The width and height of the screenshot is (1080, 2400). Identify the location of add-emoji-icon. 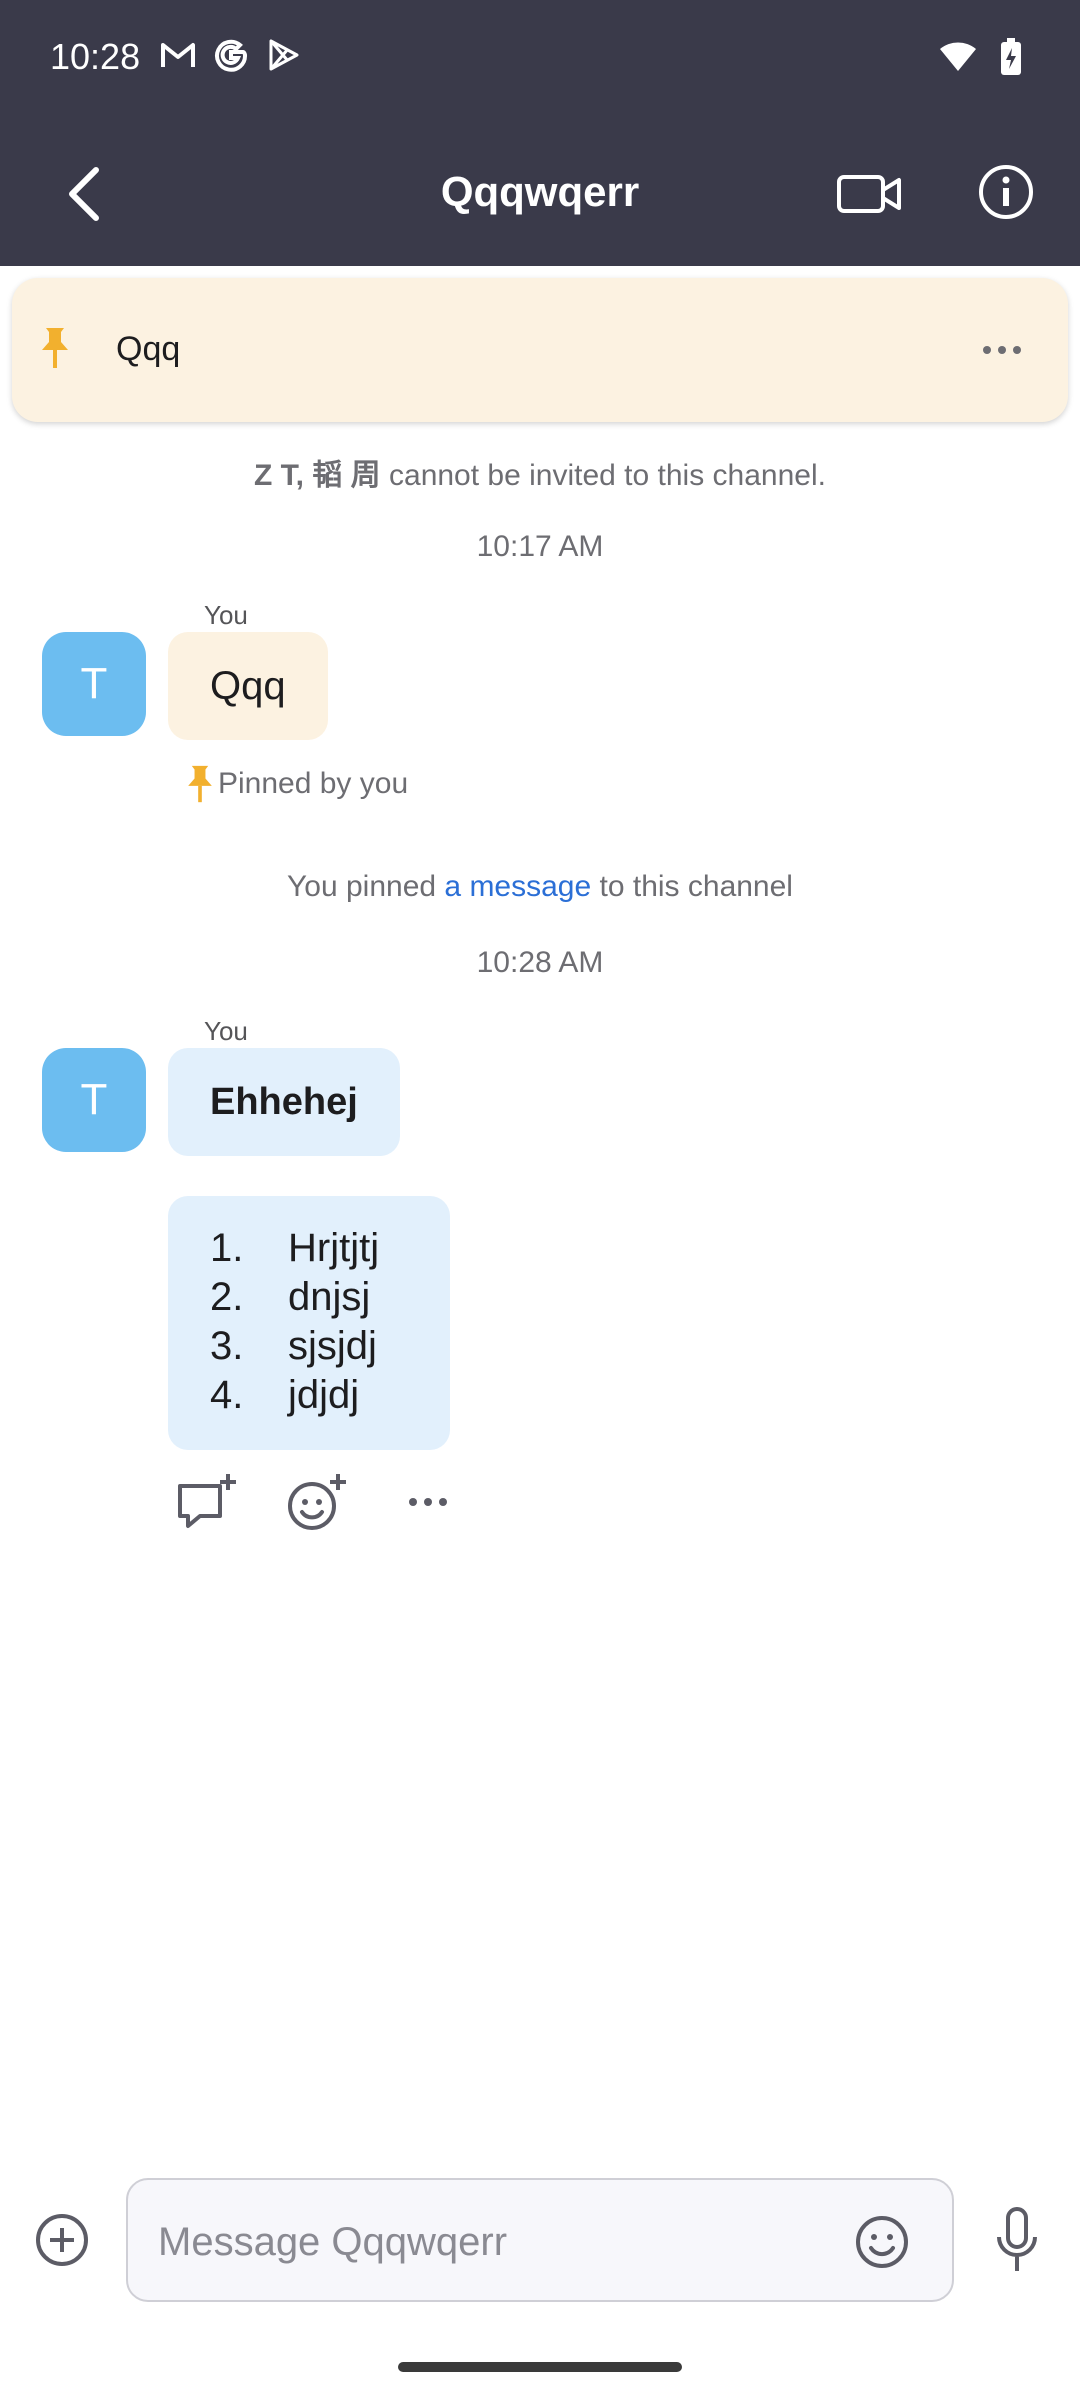
(317, 1502).